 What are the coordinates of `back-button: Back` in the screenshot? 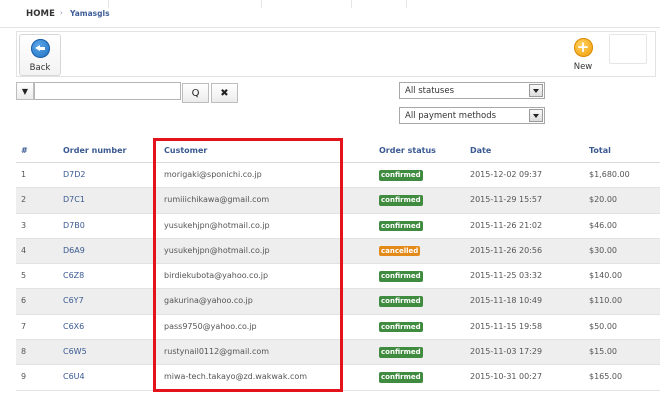 It's located at (40, 55).